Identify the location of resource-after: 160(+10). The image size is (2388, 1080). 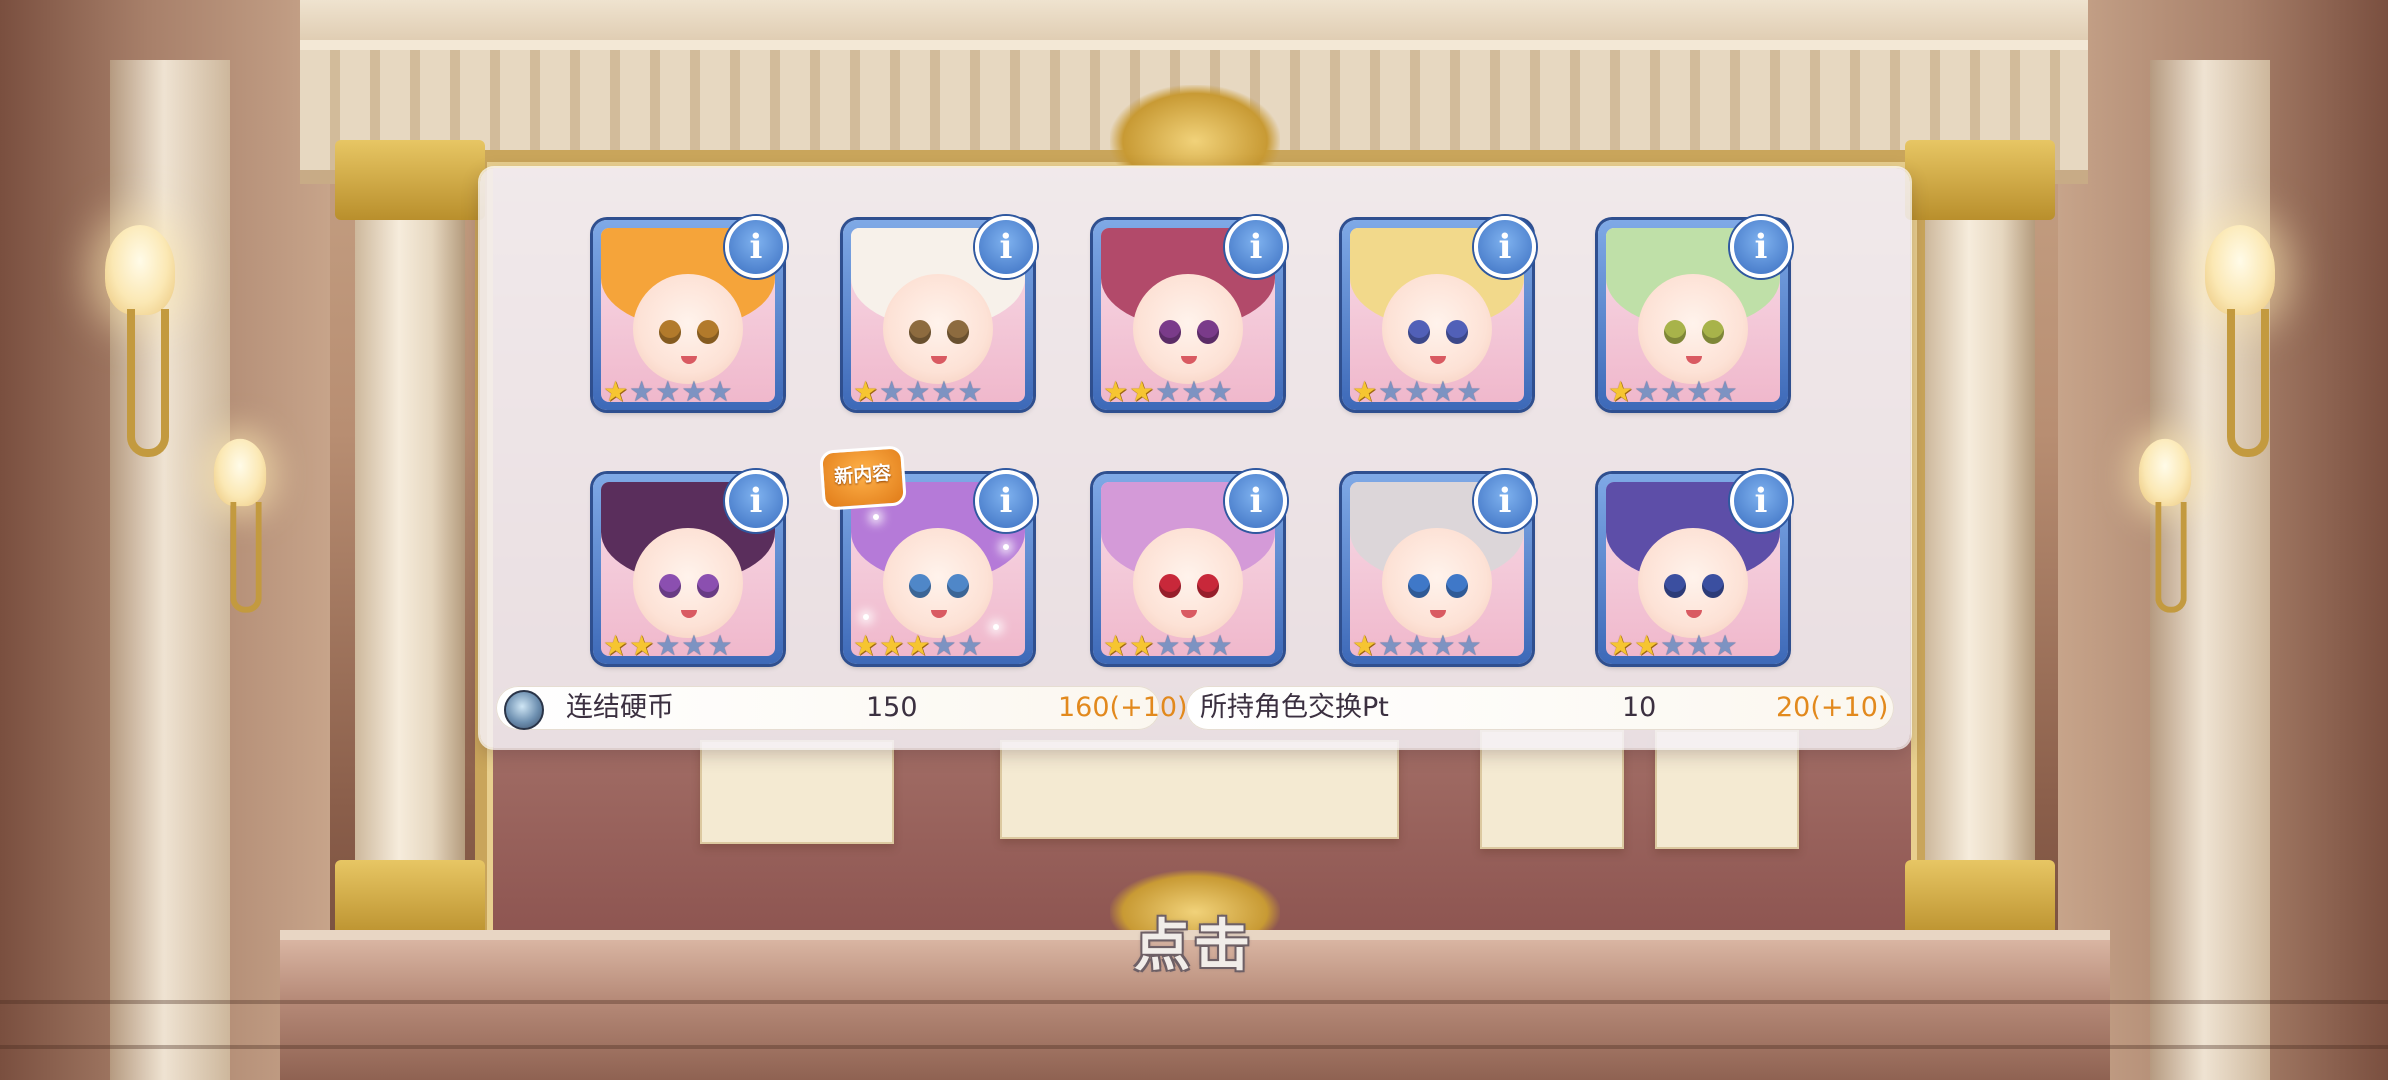
(1123, 707).